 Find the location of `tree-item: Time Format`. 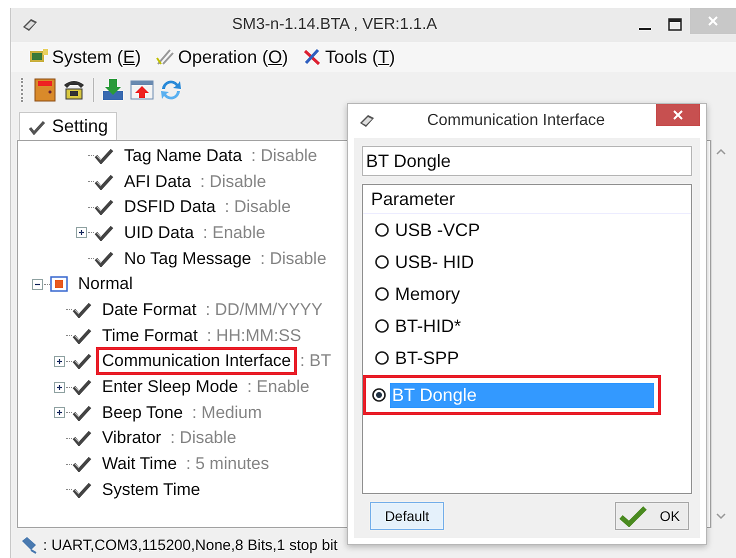

tree-item: Time Format is located at coordinates (150, 336).